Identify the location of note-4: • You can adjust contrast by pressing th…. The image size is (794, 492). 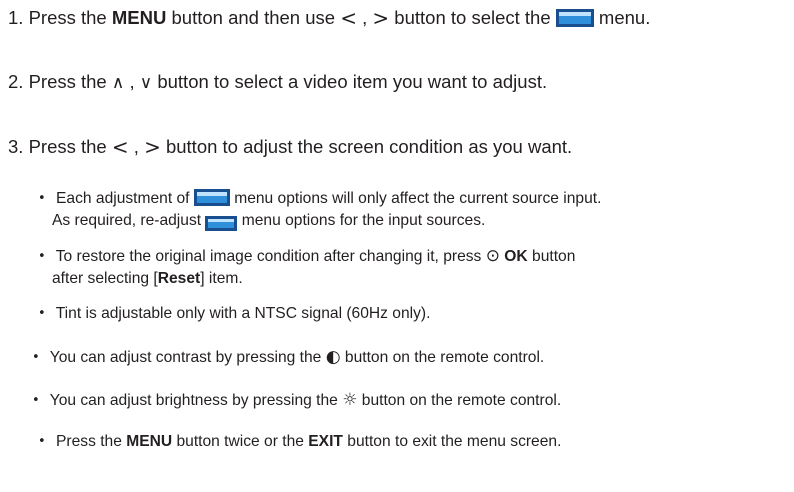
(288, 357).